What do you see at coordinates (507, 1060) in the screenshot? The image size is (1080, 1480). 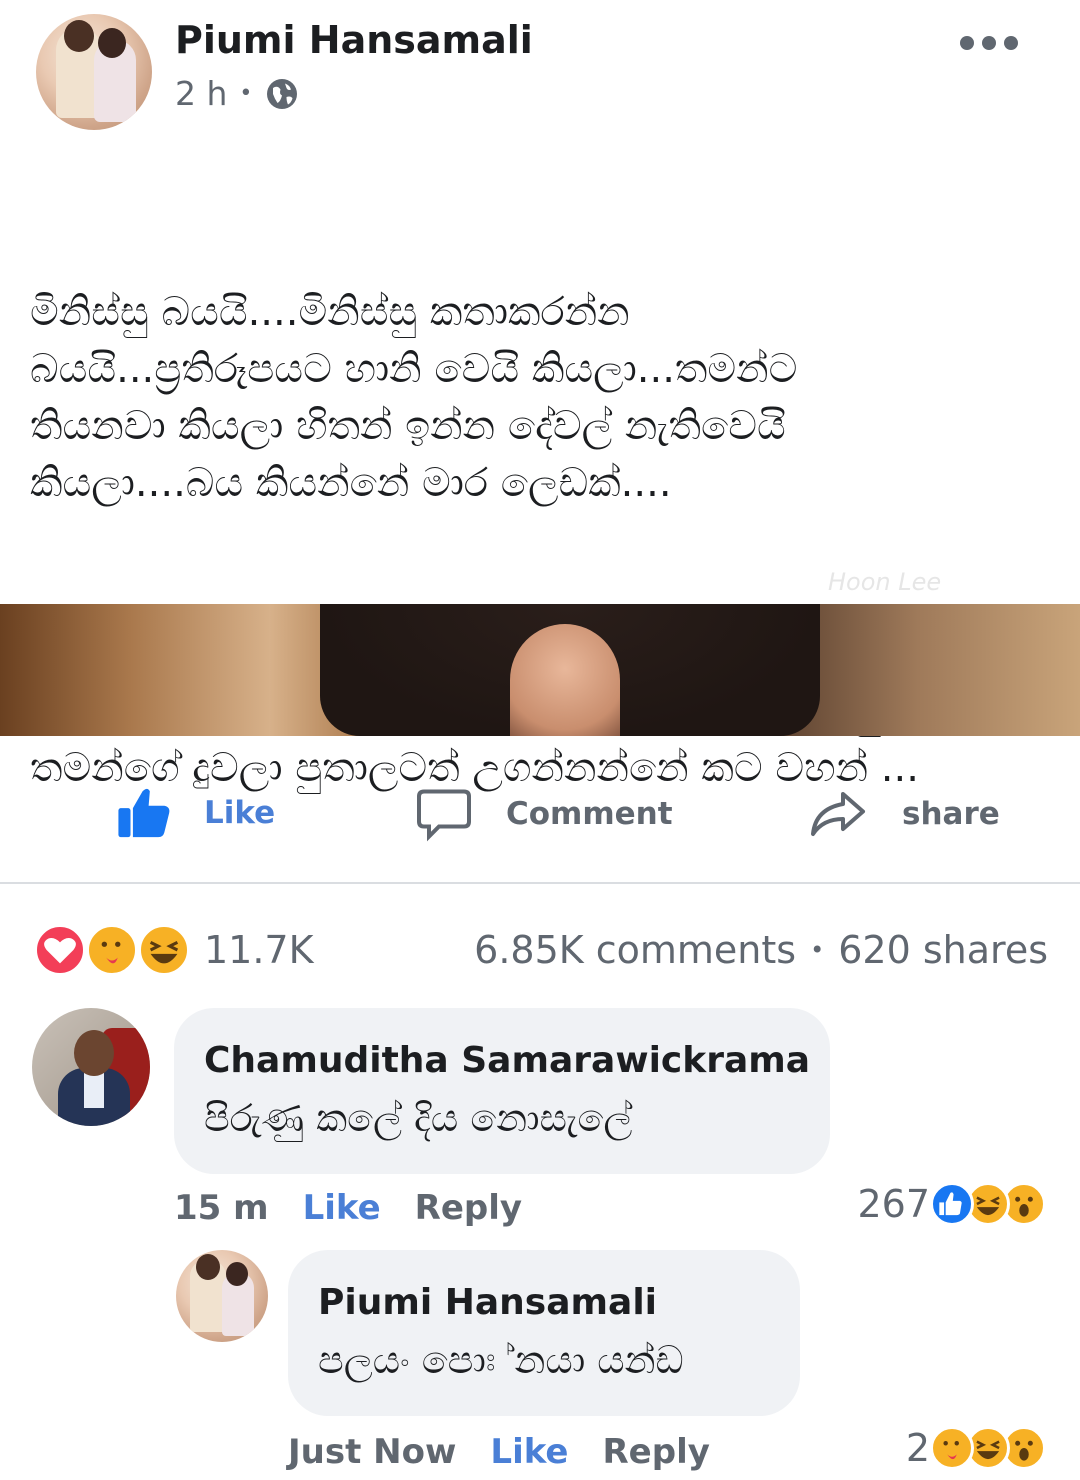 I see `comment-author: Chamuditha Samarawickrama` at bounding box center [507, 1060].